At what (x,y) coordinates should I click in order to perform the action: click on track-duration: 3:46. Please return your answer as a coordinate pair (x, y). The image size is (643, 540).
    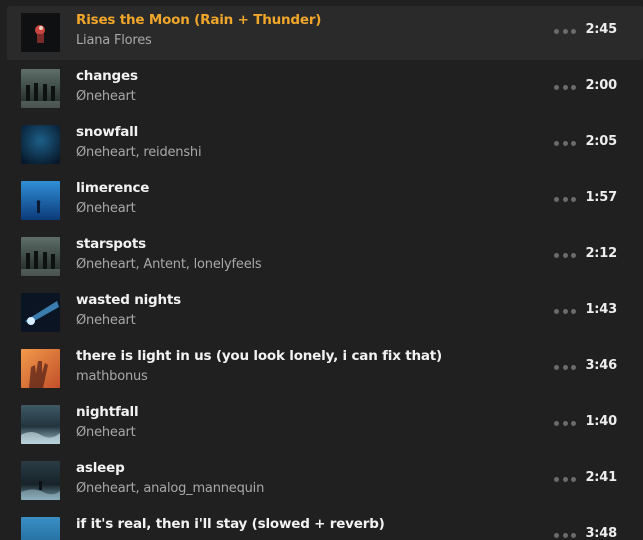
    Looking at the image, I should click on (601, 365).